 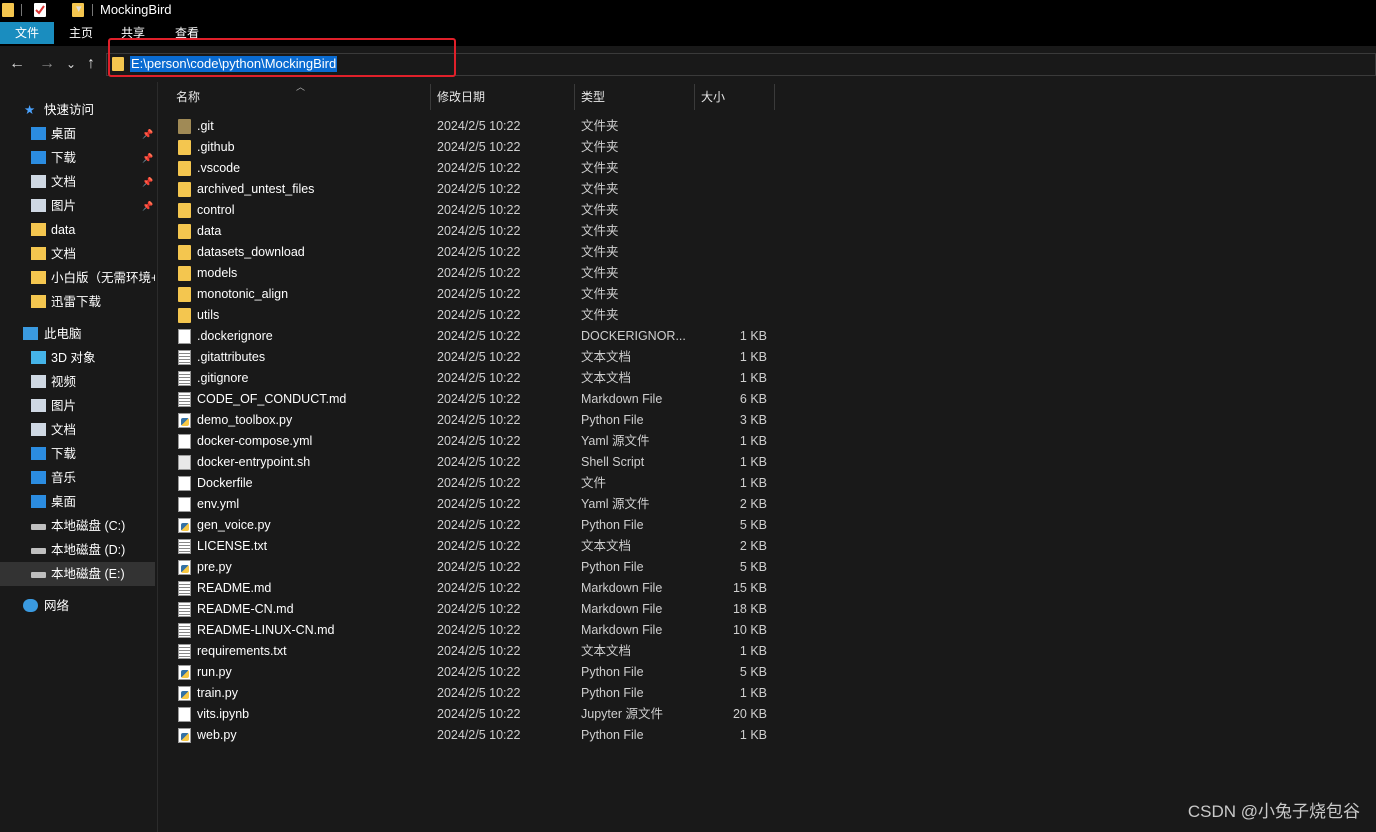 I want to click on forward-button: →, so click(x=47, y=64).